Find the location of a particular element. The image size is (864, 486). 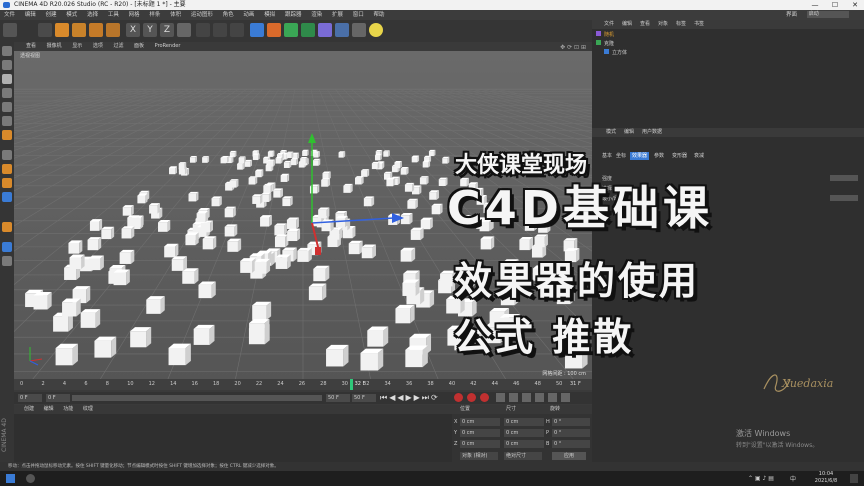

minmax-slider is located at coordinates (844, 198).